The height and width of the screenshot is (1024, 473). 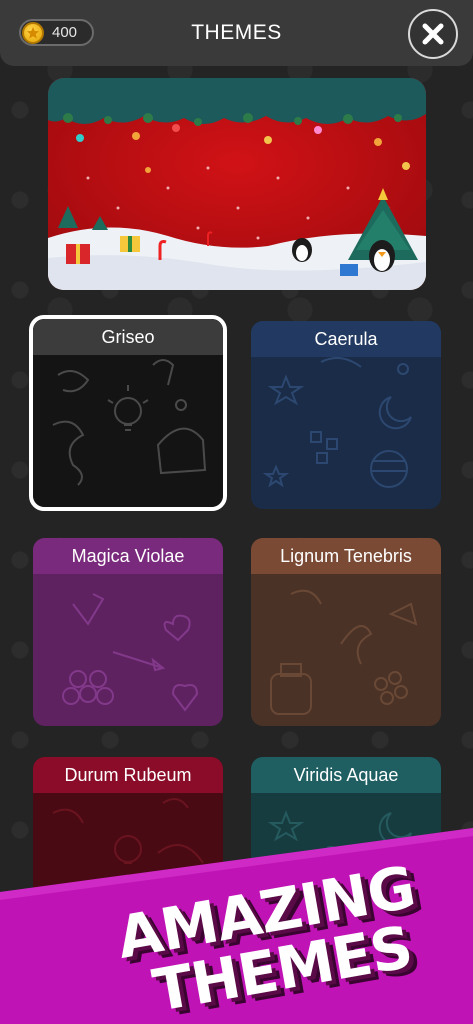 I want to click on close-button, so click(x=433, y=34).